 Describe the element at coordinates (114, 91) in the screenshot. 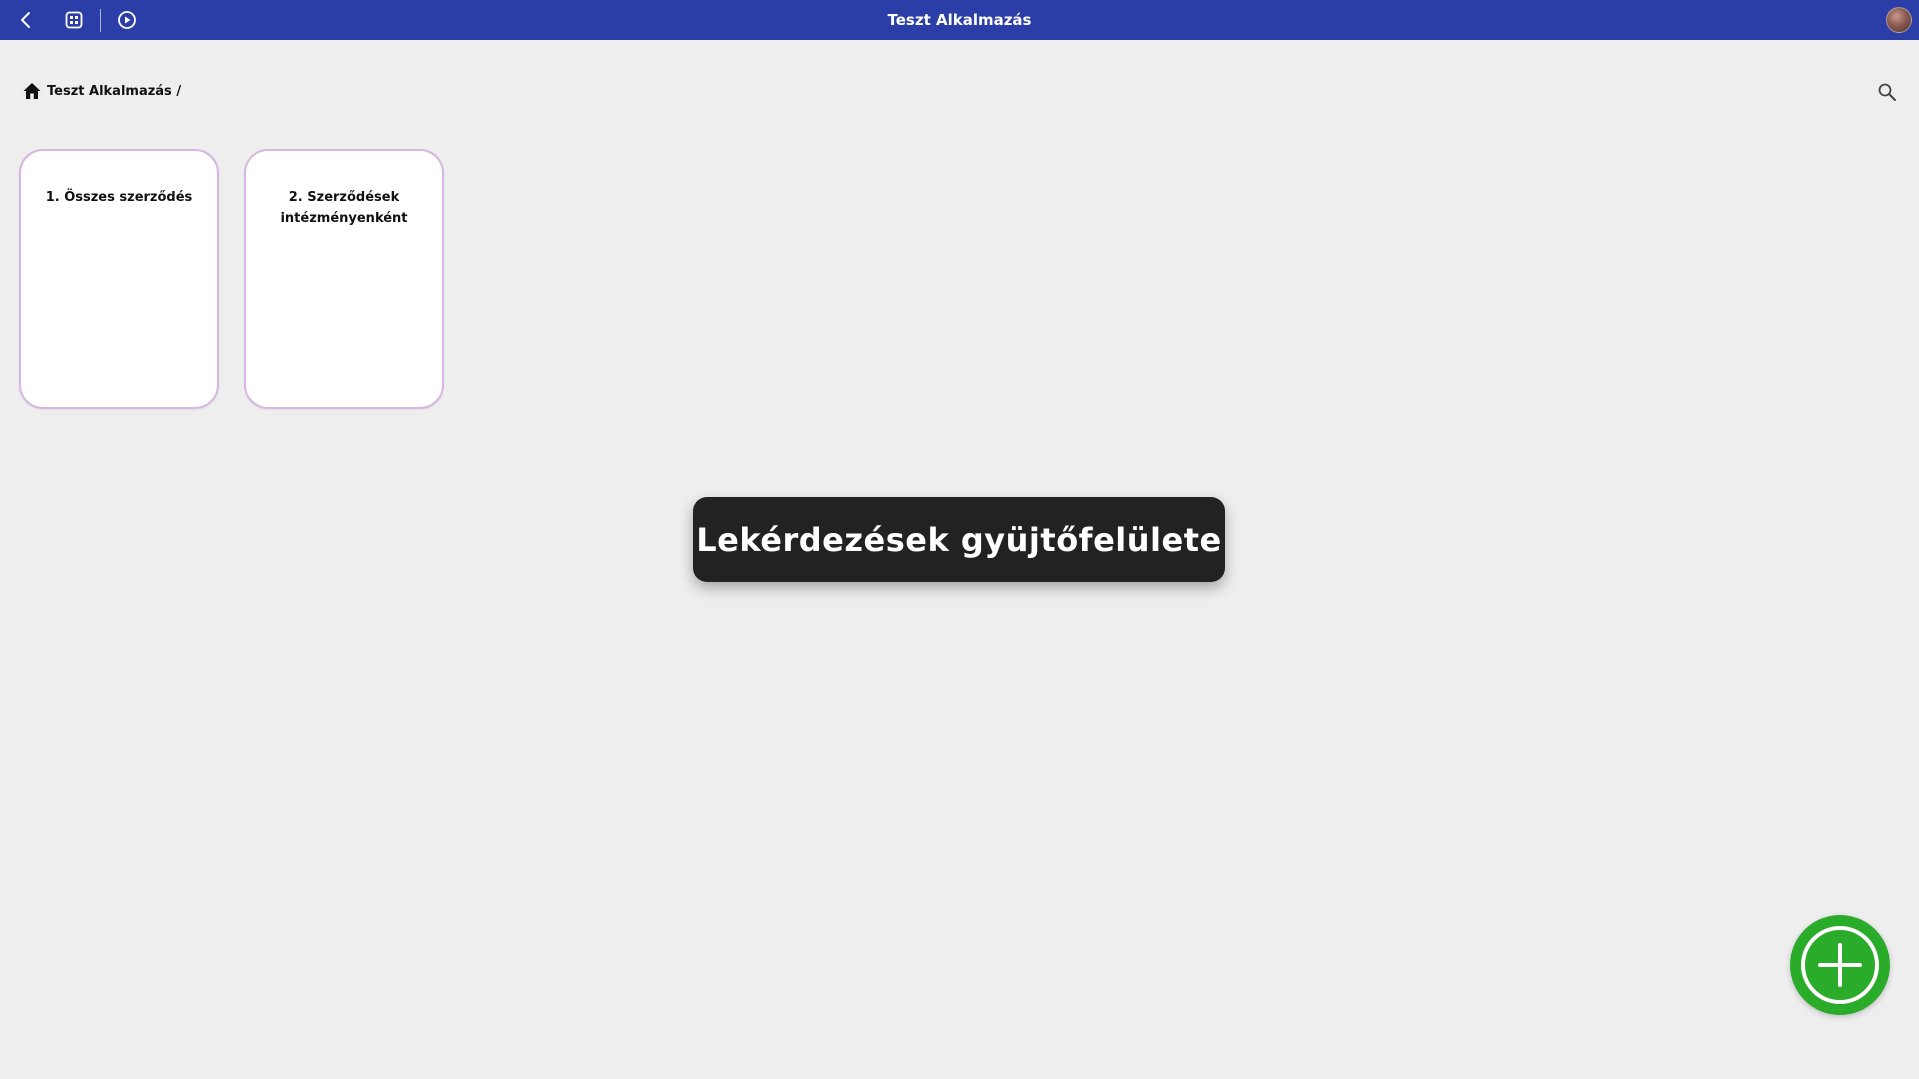

I see `breadcrumb-path: Teszt Alkalmazás /` at that location.